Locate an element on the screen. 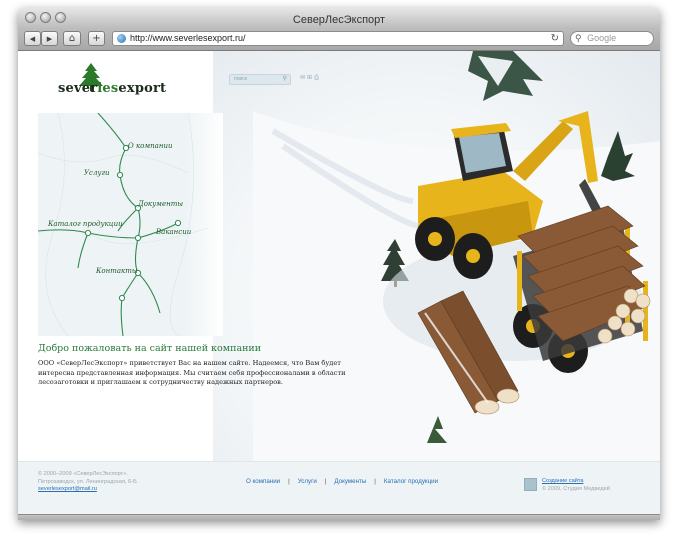 This screenshot has width=678, height=543. zoom-window-button is located at coordinates (60, 17).